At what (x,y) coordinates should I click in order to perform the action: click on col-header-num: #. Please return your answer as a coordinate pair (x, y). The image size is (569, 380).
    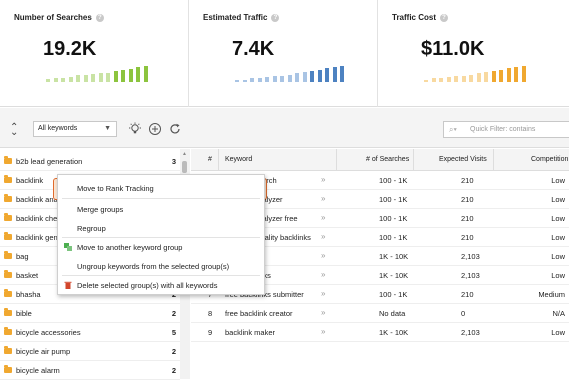
    Looking at the image, I should click on (210, 159).